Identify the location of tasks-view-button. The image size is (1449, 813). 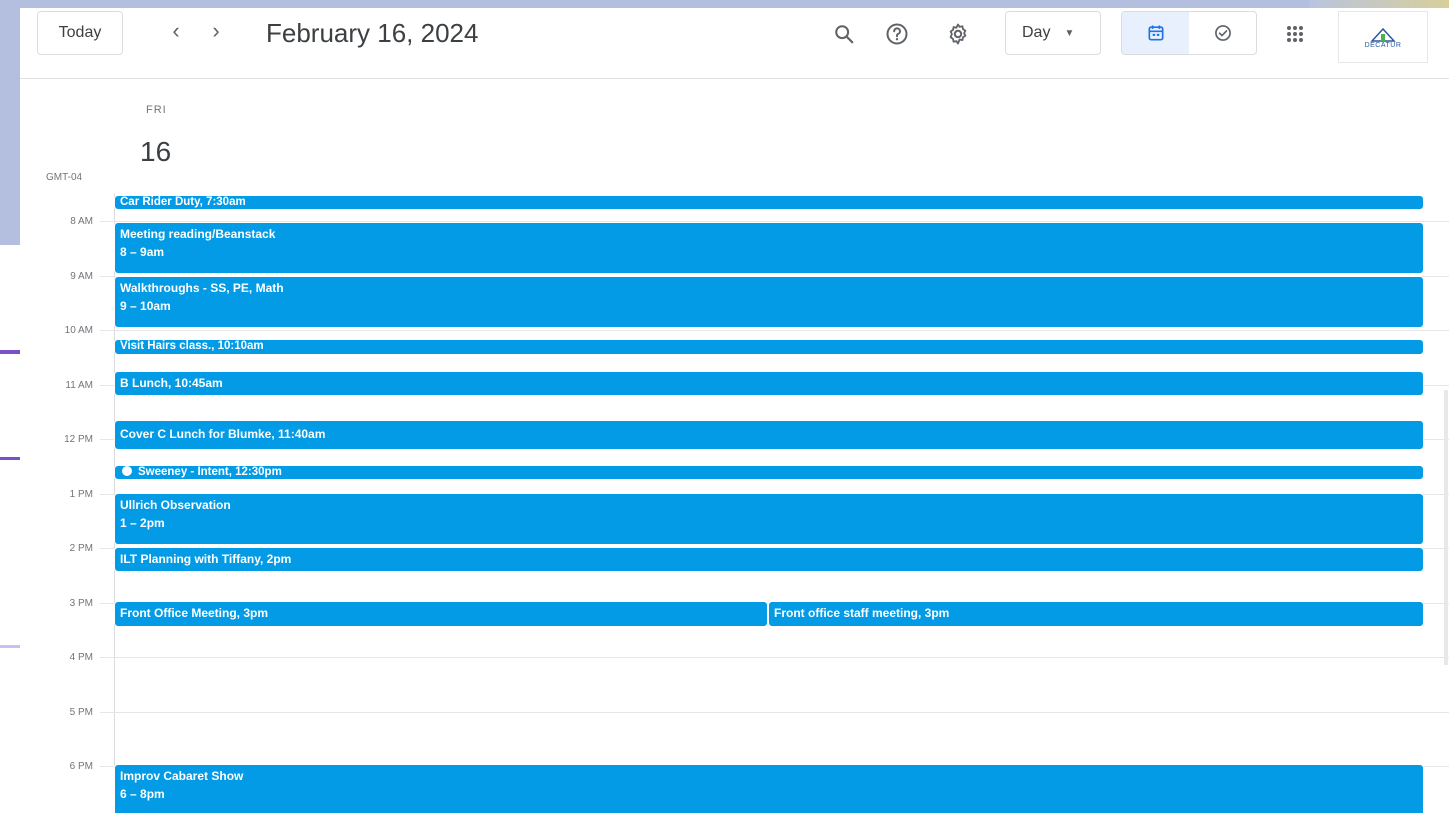
(1222, 33).